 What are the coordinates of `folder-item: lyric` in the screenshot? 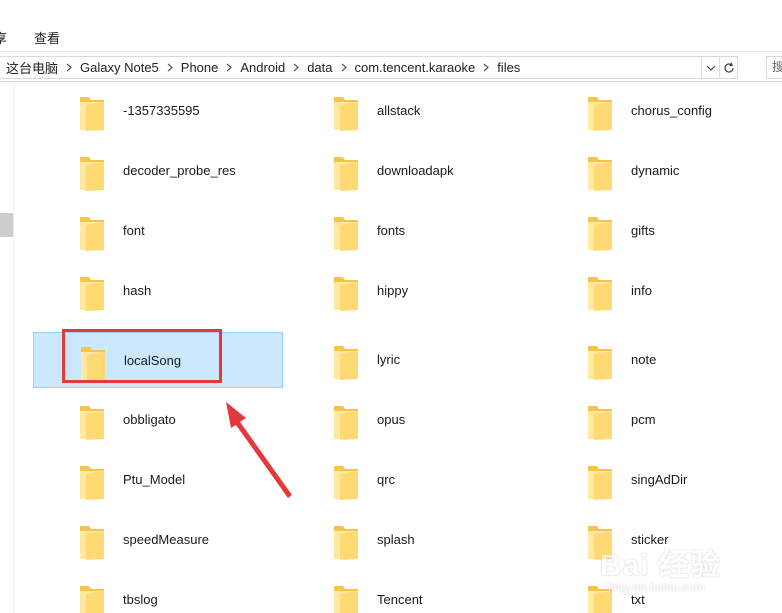 It's located at (412, 360).